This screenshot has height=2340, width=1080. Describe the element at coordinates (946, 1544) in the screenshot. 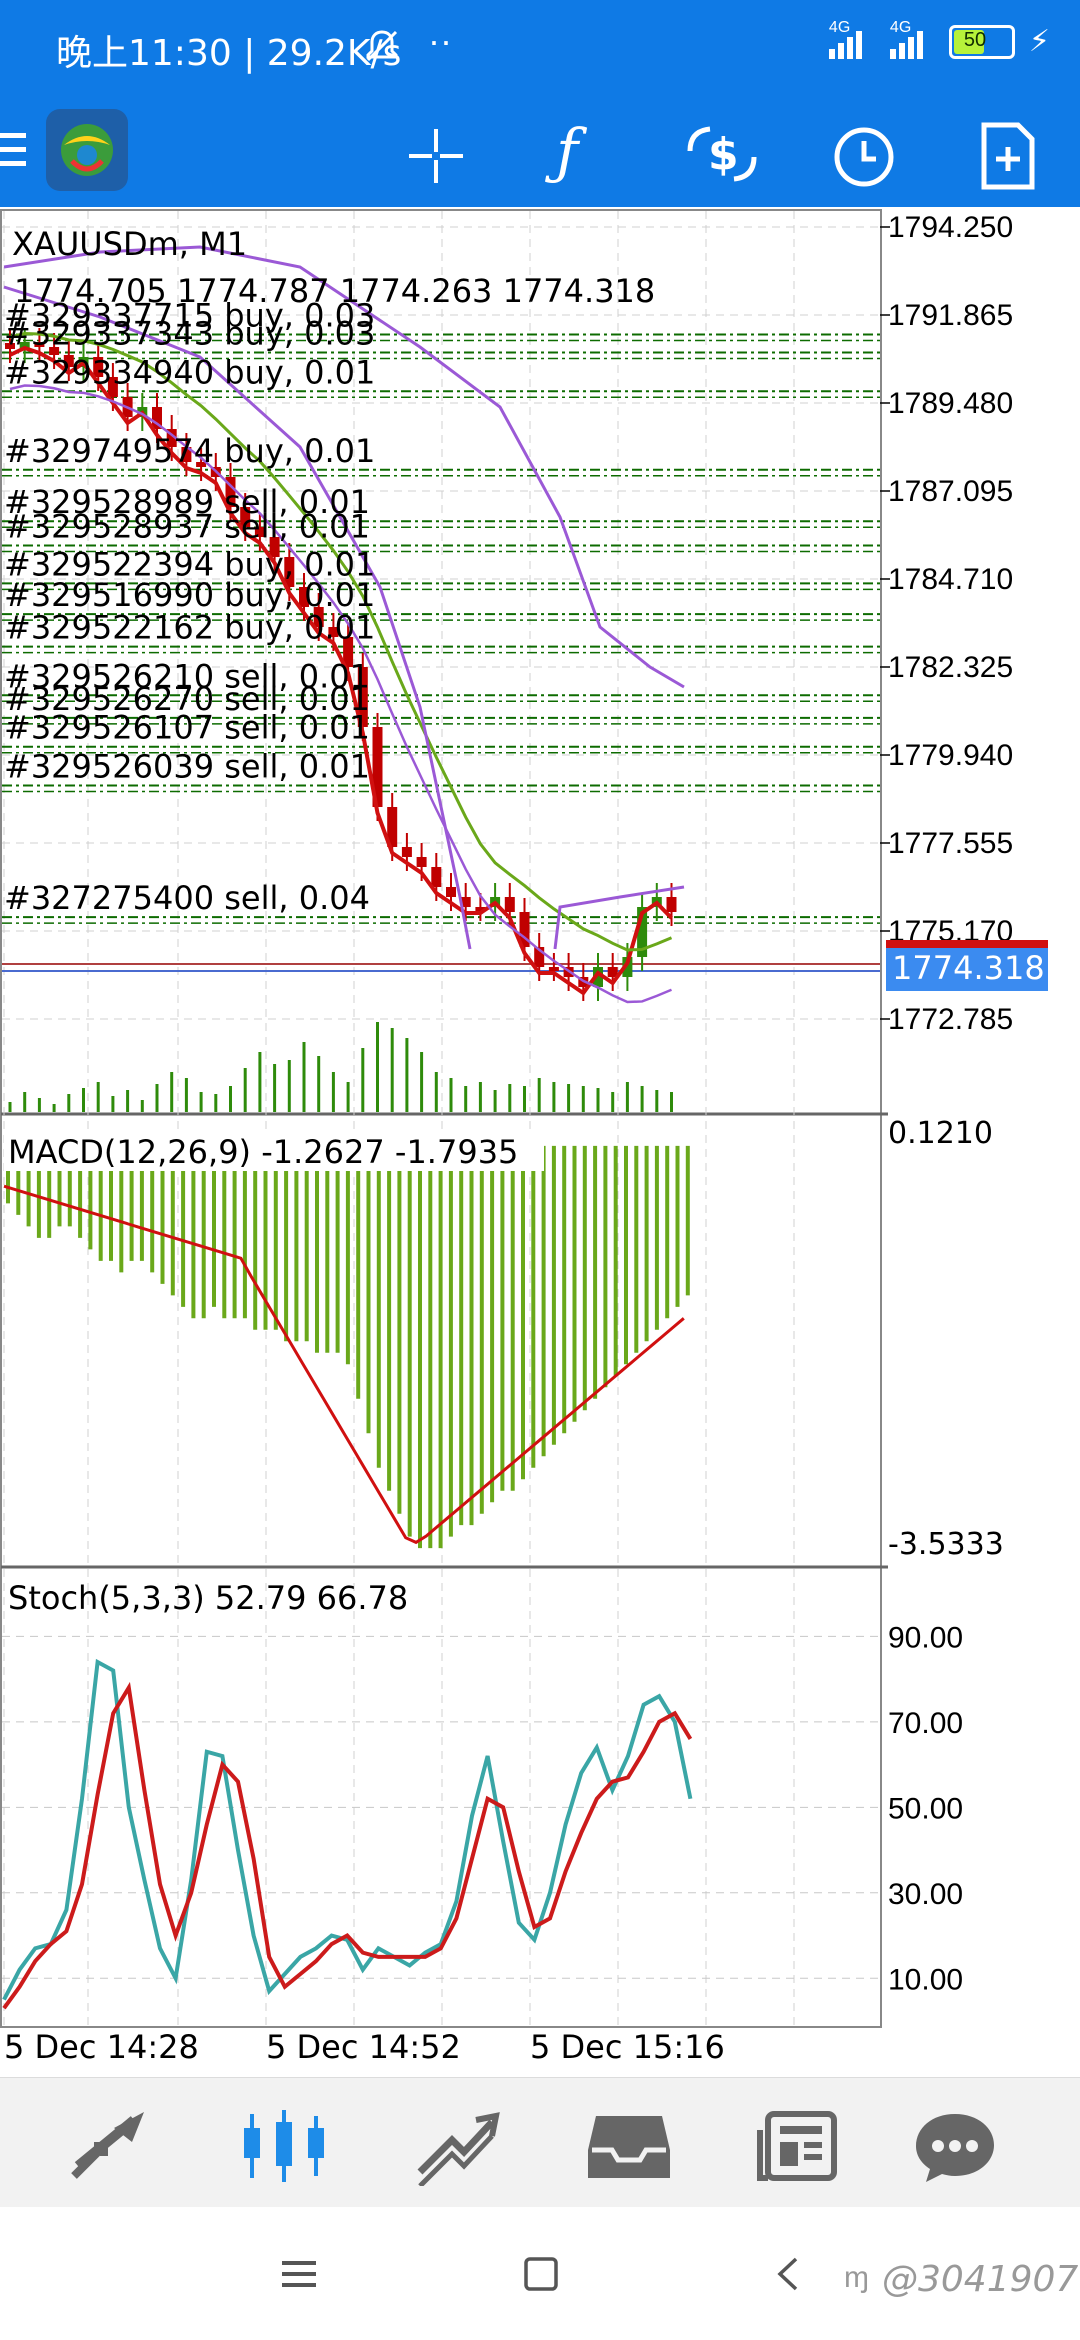

I see `macd-bottom-value: -3.5333` at that location.